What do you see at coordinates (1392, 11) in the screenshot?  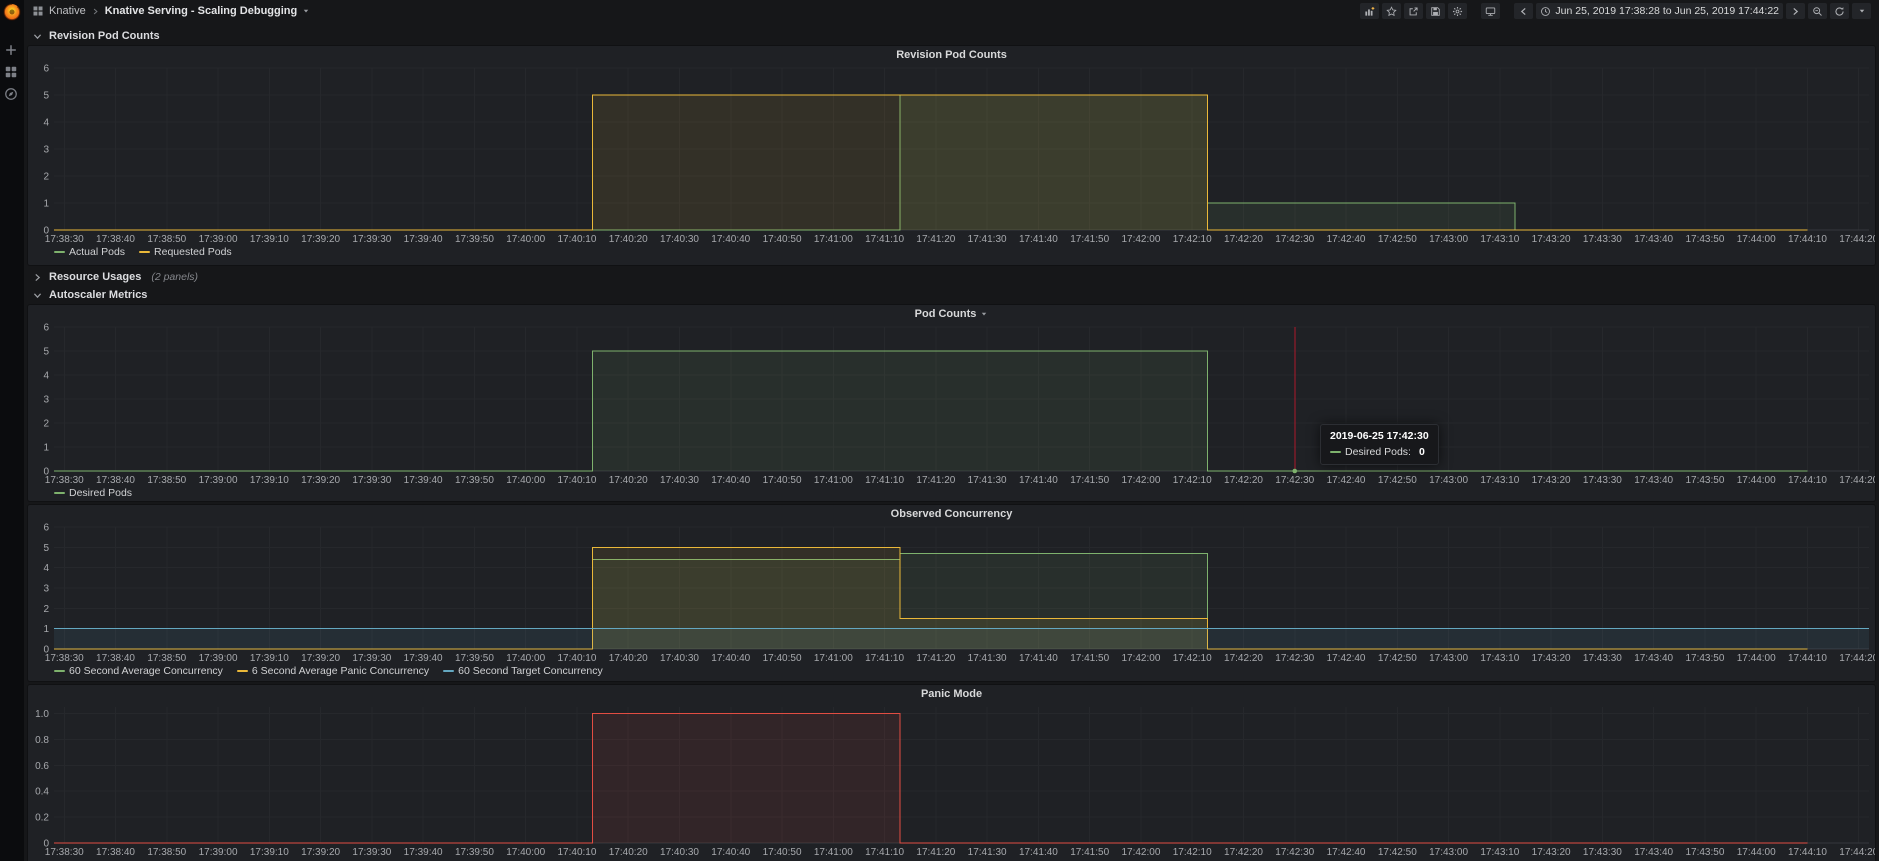 I see `star-dashboard-button` at bounding box center [1392, 11].